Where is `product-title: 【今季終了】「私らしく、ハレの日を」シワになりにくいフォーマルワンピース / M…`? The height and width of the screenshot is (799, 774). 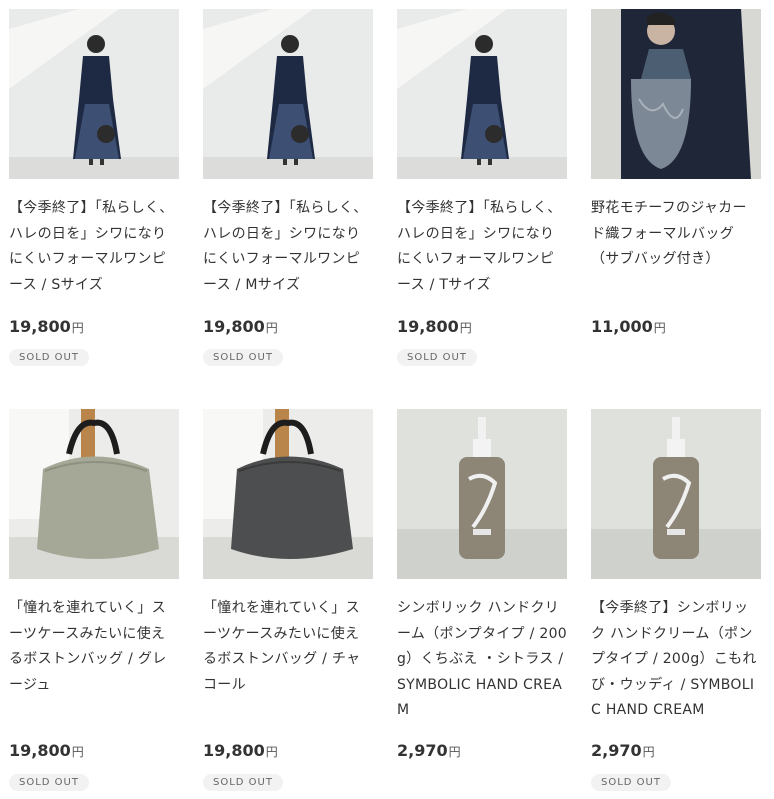
product-title: 【今季終了】「私らしく、ハレの日を」シワになりにくいフォーマルワンピース / M… is located at coordinates (288, 247).